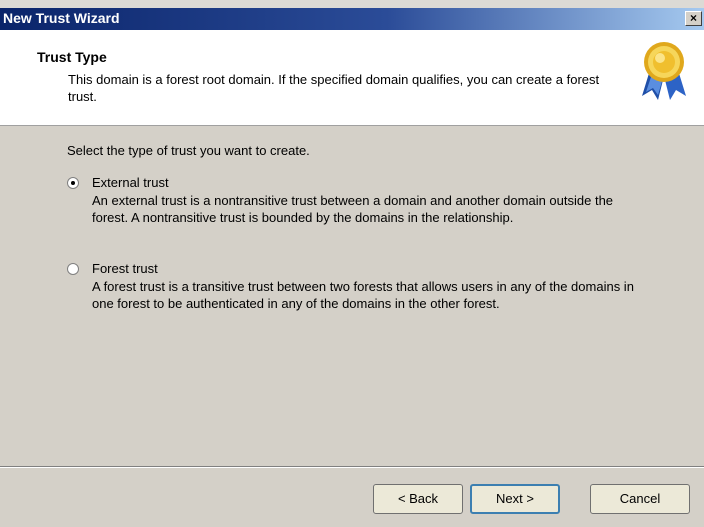 This screenshot has height=527, width=704. I want to click on external-trust-label: External trust, so click(130, 182).